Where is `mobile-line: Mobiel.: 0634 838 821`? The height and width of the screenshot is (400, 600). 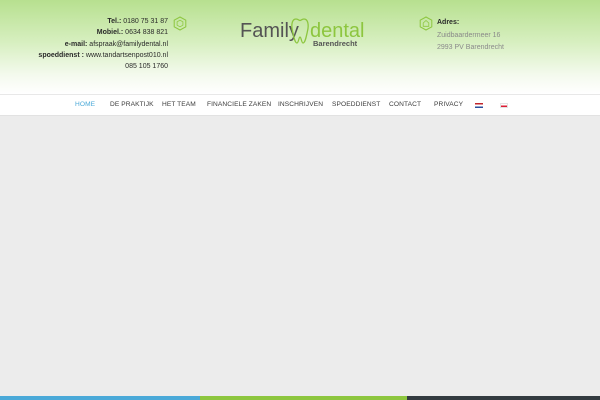
mobile-line: Mobiel.: 0634 838 821 is located at coordinates (94, 32).